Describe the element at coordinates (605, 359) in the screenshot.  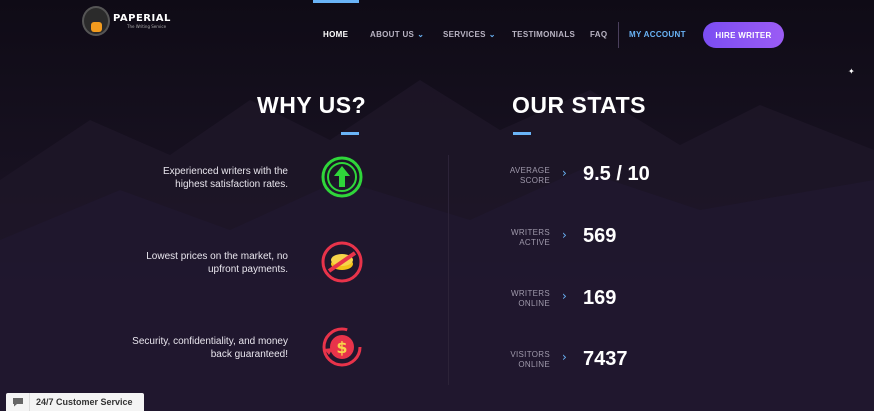
I see `stat-value: 7437` at that location.